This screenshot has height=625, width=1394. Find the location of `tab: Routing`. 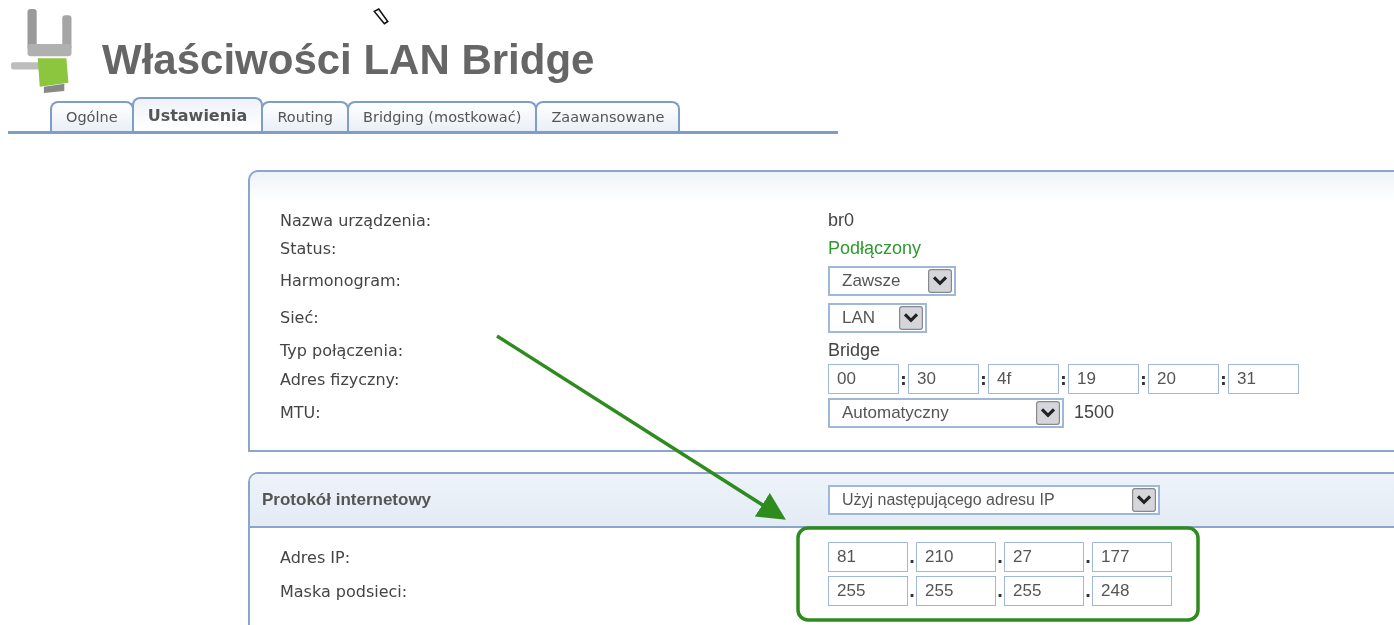

tab: Routing is located at coordinates (305, 116).